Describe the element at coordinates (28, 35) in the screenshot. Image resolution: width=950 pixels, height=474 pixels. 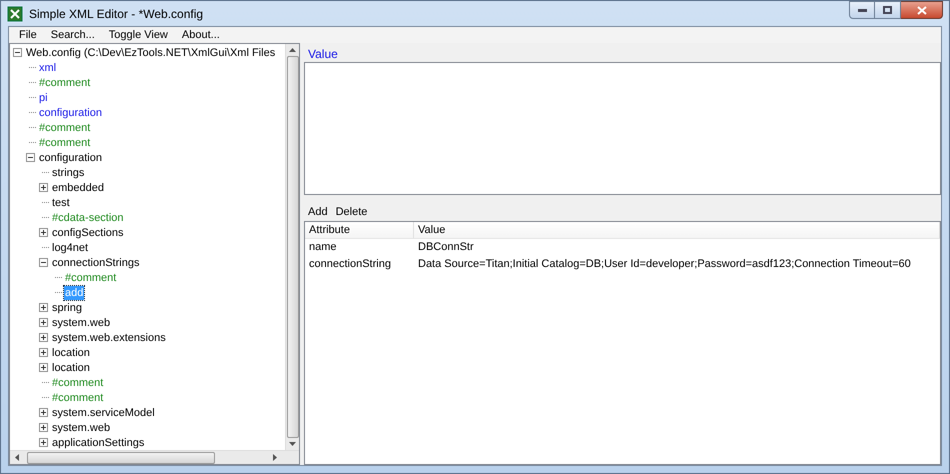
I see `menu-item: File` at that location.